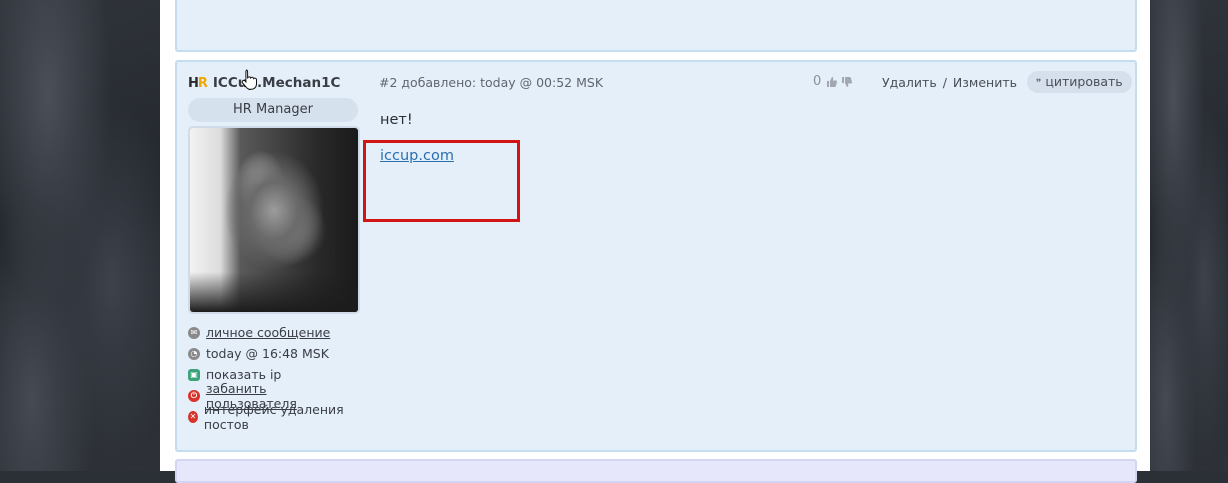 The height and width of the screenshot is (483, 1228). Describe the element at coordinates (656, 471) in the screenshot. I see `next-post` at that location.